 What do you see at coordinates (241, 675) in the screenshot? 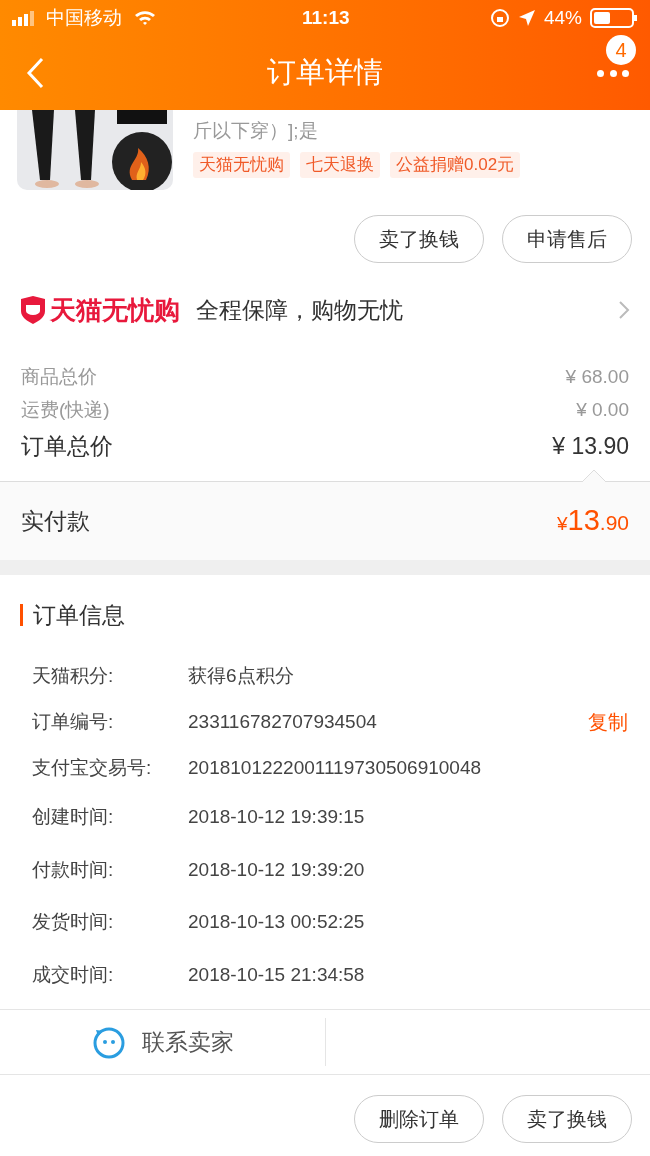
I see `info-value: 获得6点积分` at bounding box center [241, 675].